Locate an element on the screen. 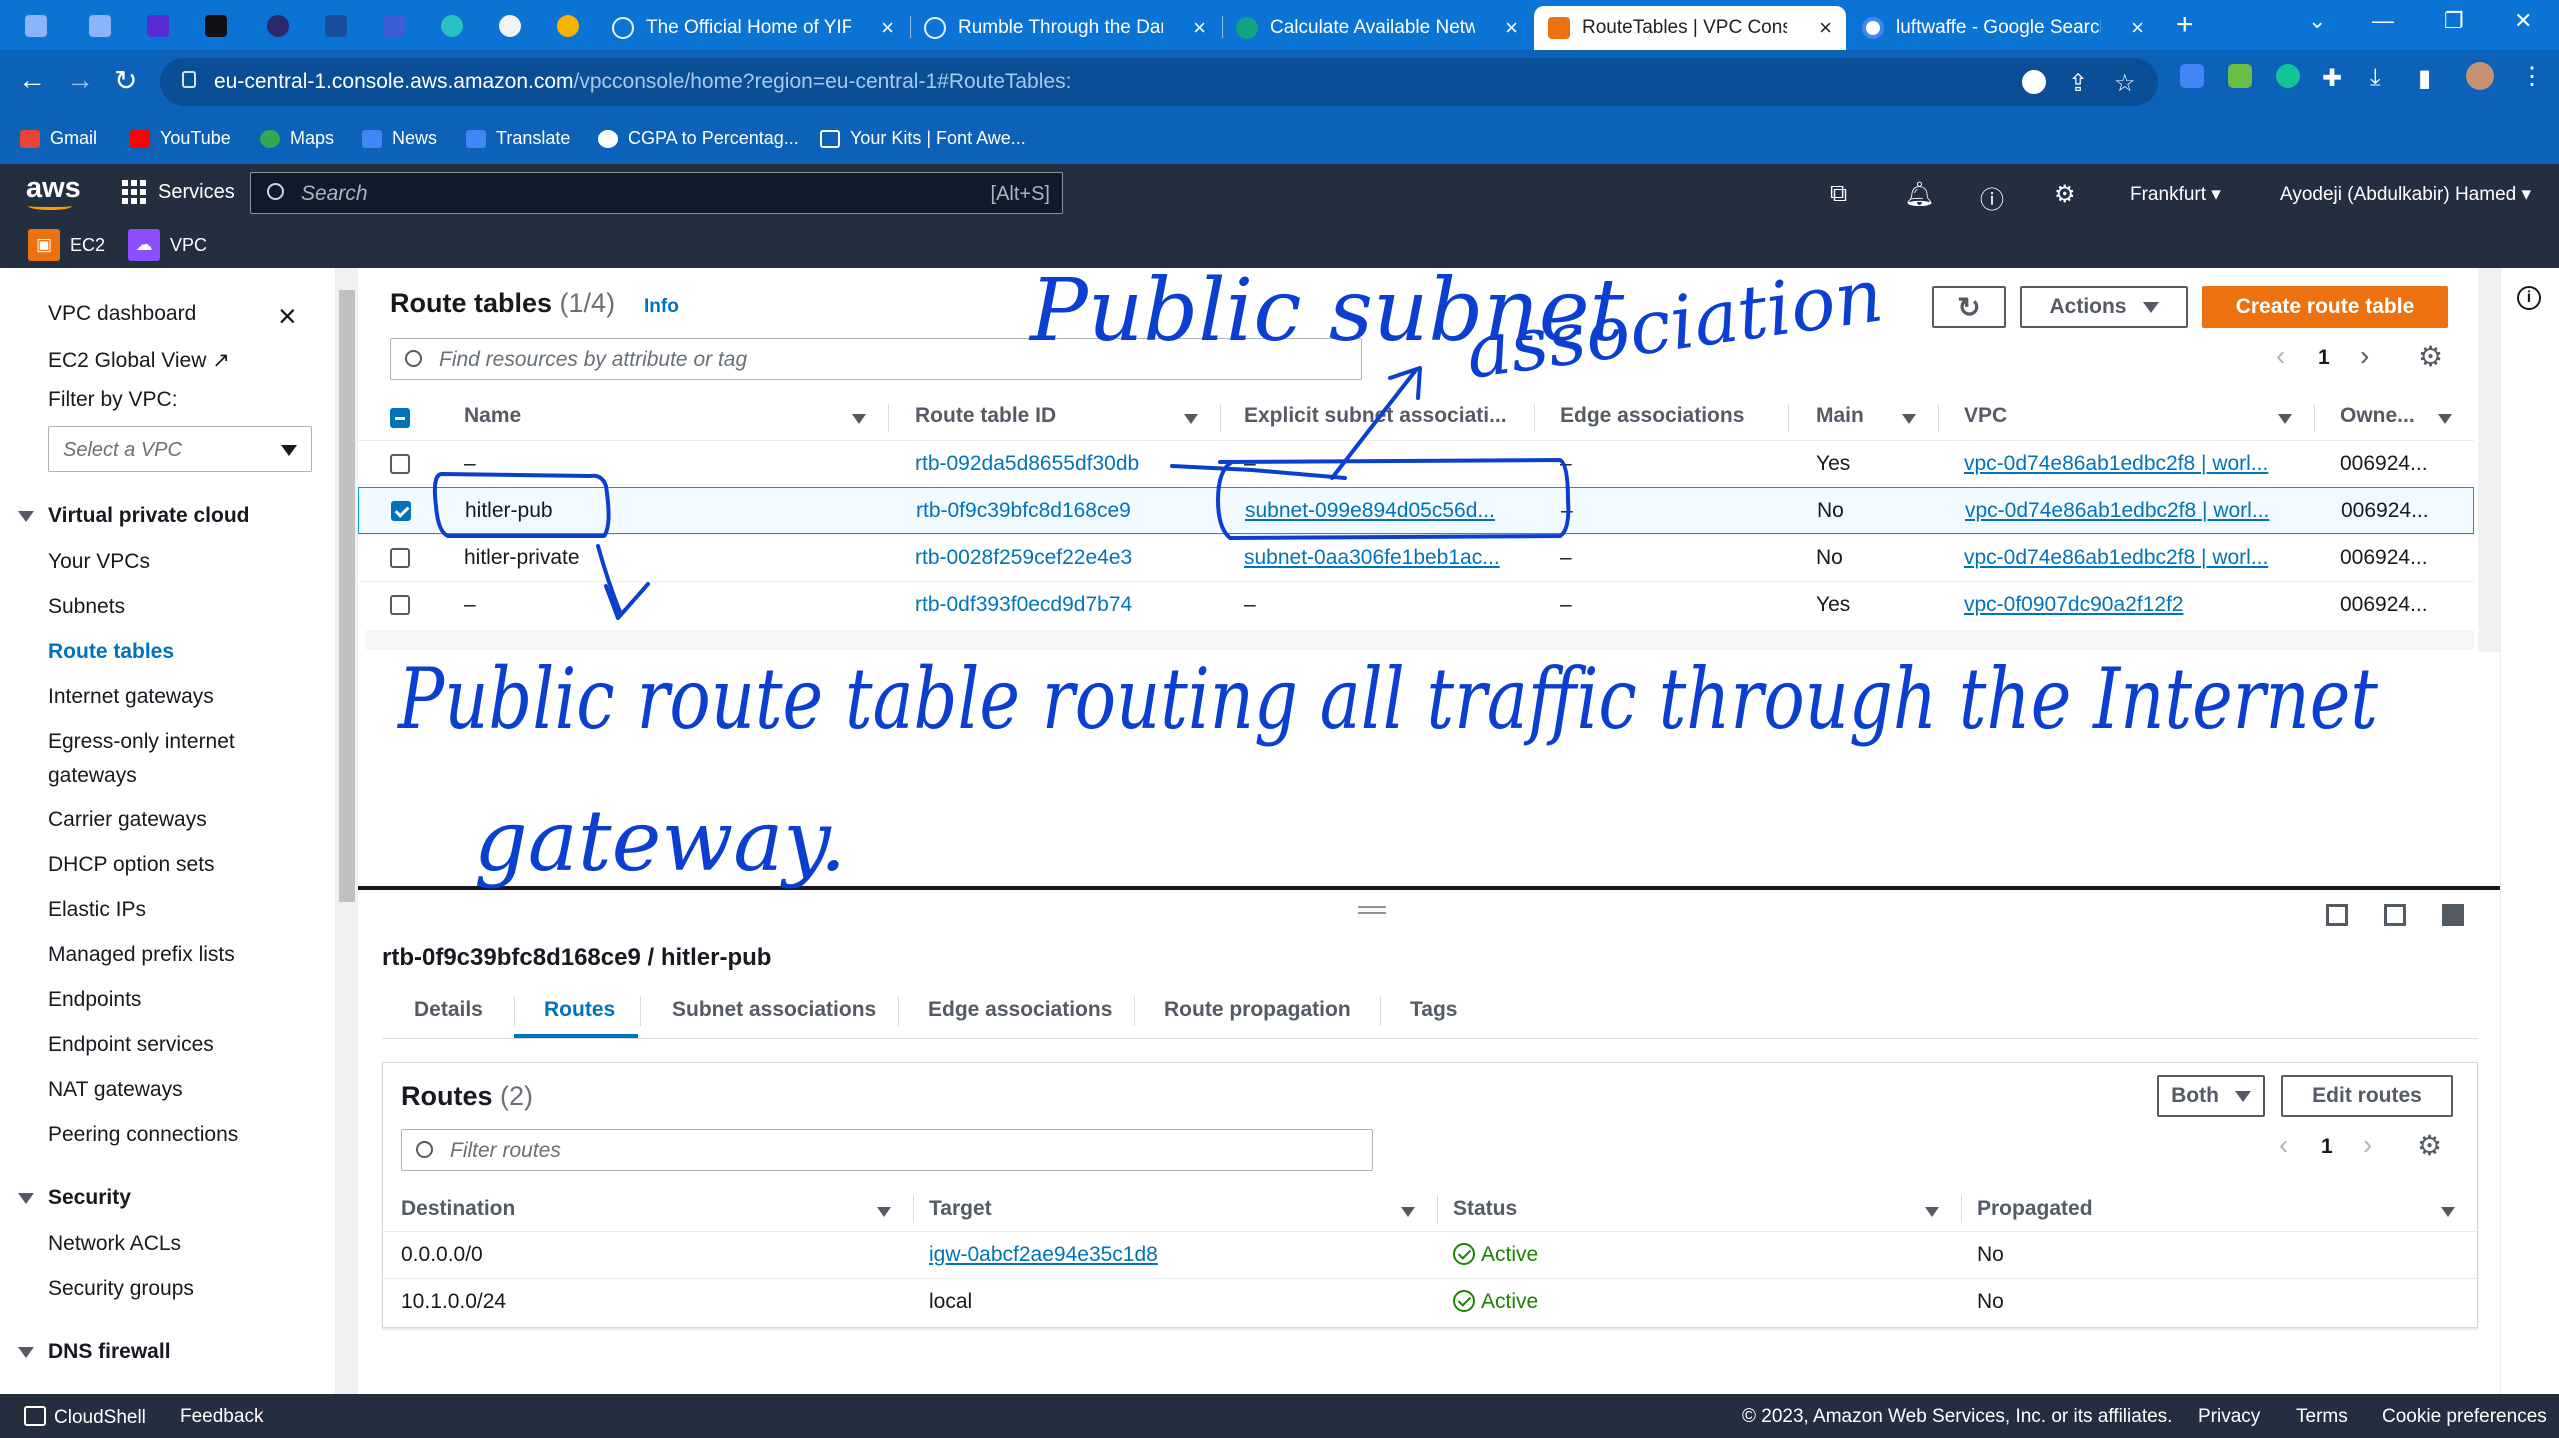 The width and height of the screenshot is (2559, 1438). menu-dots-icon: ⋮ is located at coordinates (2532, 76).